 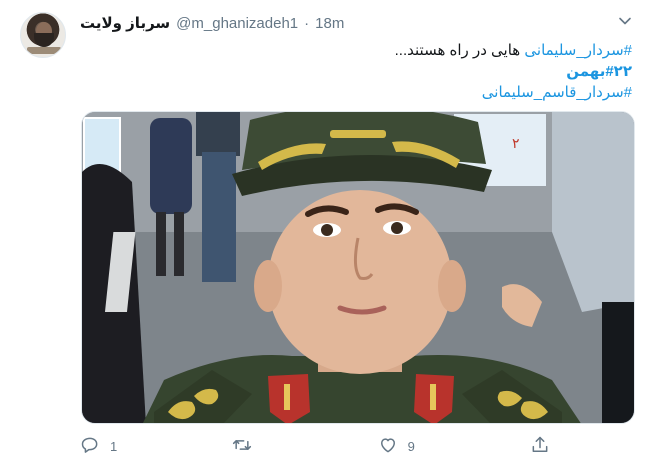 I want to click on like-button: 9, so click(x=396, y=446).